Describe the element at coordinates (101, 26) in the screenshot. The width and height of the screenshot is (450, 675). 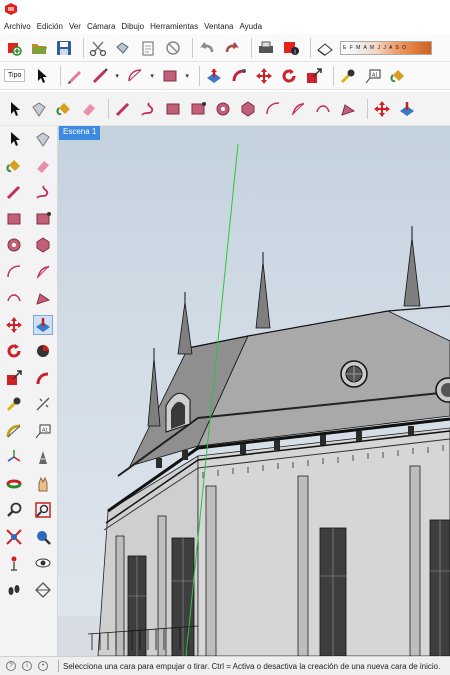
I see `menu-camara: Cámara` at that location.